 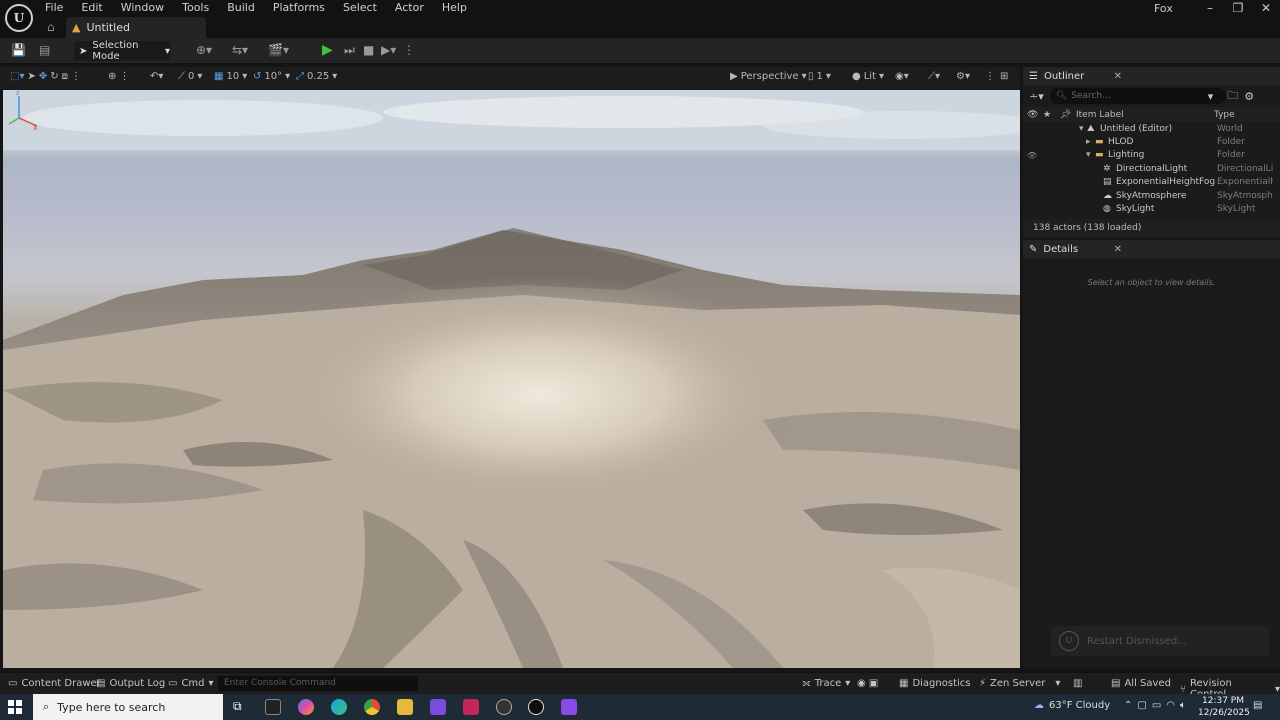 I want to click on chevron-down-icon: ▾, so click(x=1211, y=96).